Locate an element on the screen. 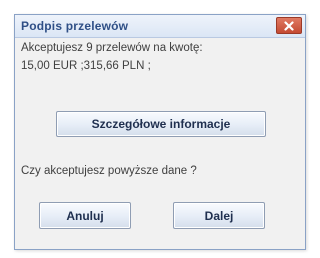  next-button: Dalej is located at coordinates (219, 215).